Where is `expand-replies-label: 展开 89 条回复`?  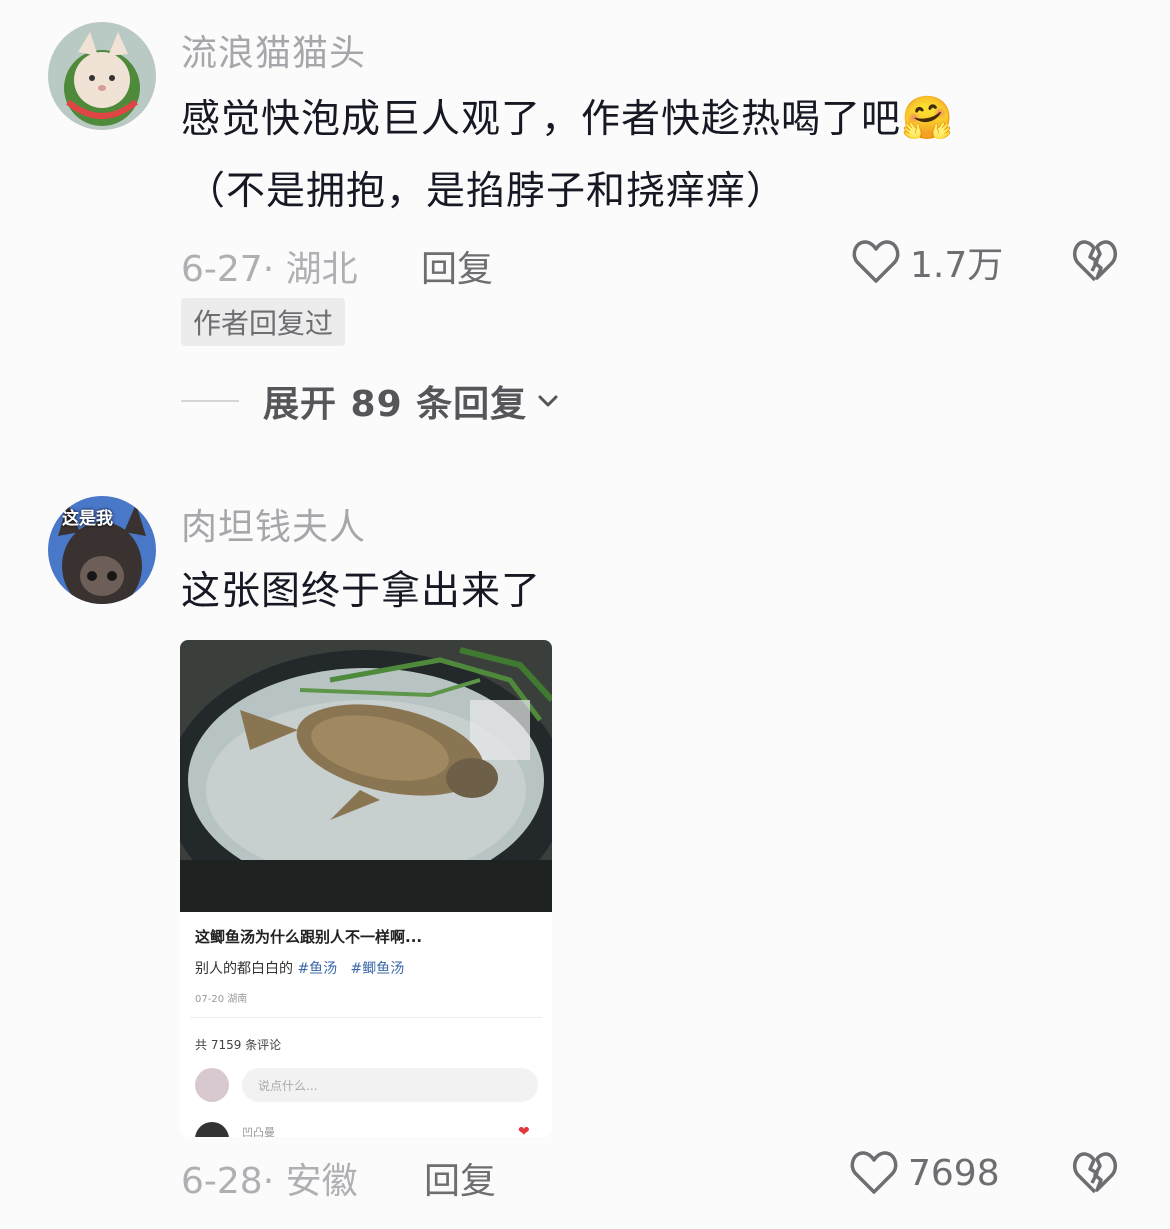 expand-replies-label: 展开 89 条回复 is located at coordinates (395, 404).